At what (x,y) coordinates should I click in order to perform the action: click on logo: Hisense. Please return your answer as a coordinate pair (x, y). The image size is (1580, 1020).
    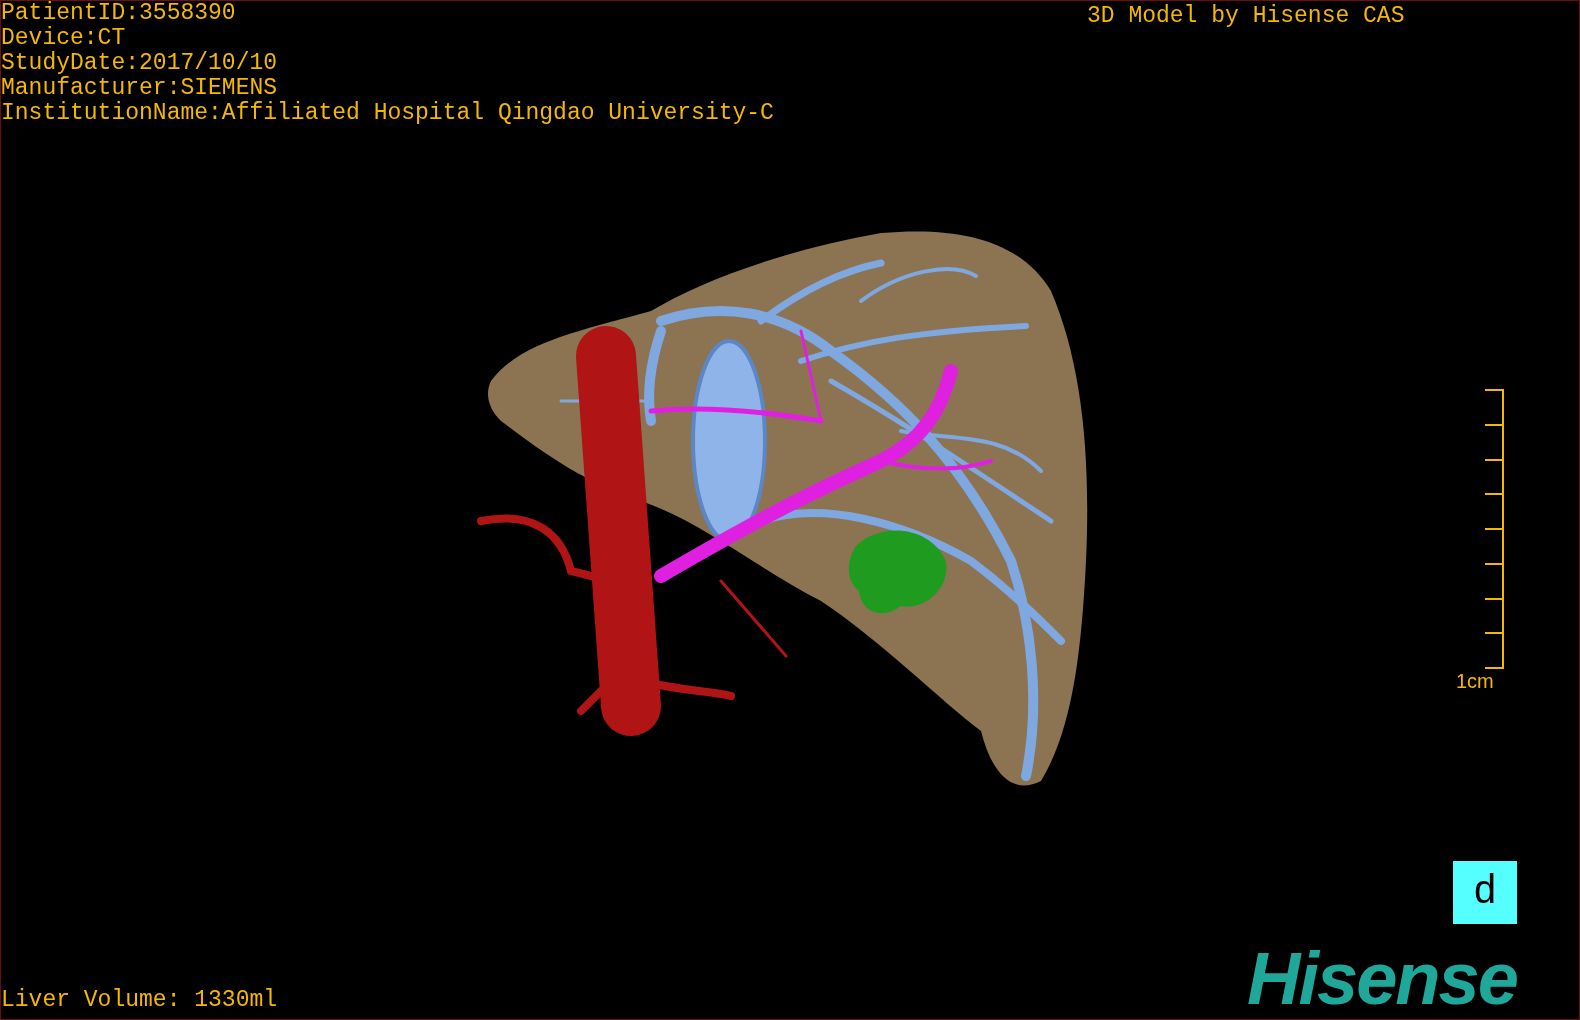
    Looking at the image, I should click on (1382, 979).